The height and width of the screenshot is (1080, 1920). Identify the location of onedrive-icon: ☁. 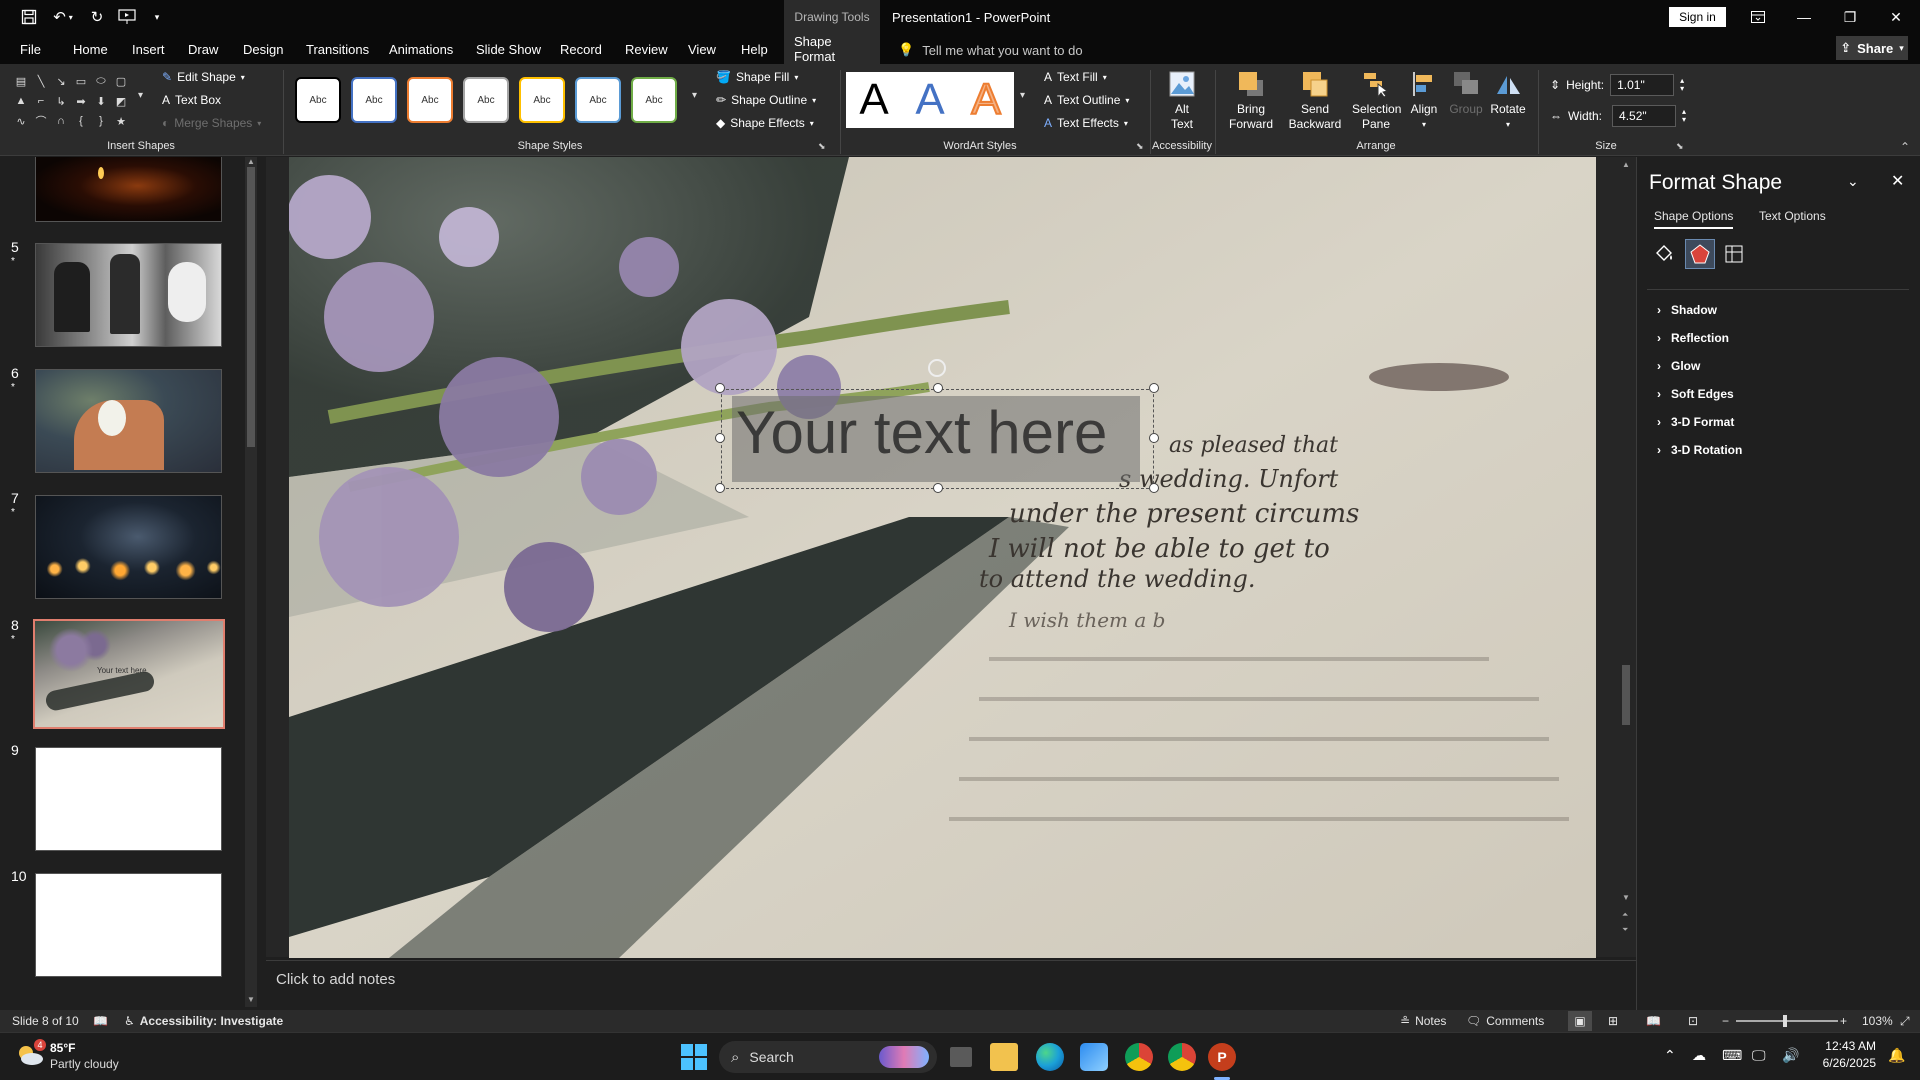
(1699, 1055).